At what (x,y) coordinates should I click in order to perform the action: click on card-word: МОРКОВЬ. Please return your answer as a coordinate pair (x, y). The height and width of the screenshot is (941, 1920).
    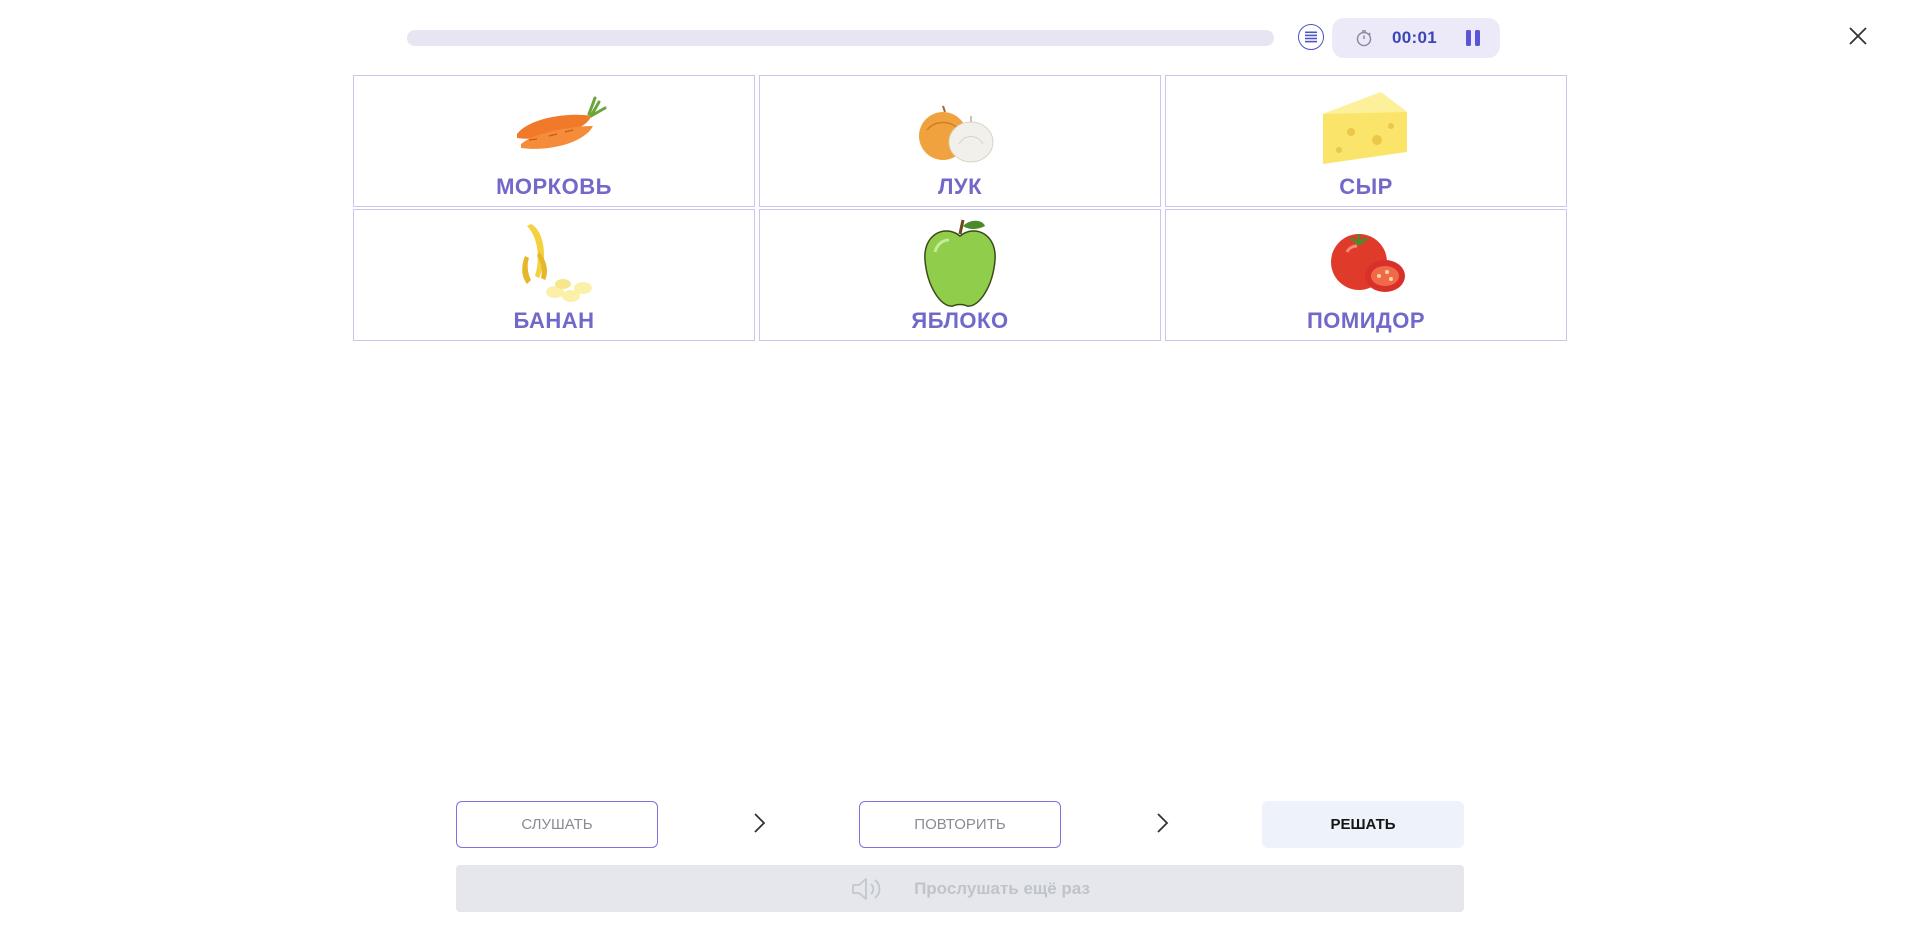
    Looking at the image, I should click on (554, 186).